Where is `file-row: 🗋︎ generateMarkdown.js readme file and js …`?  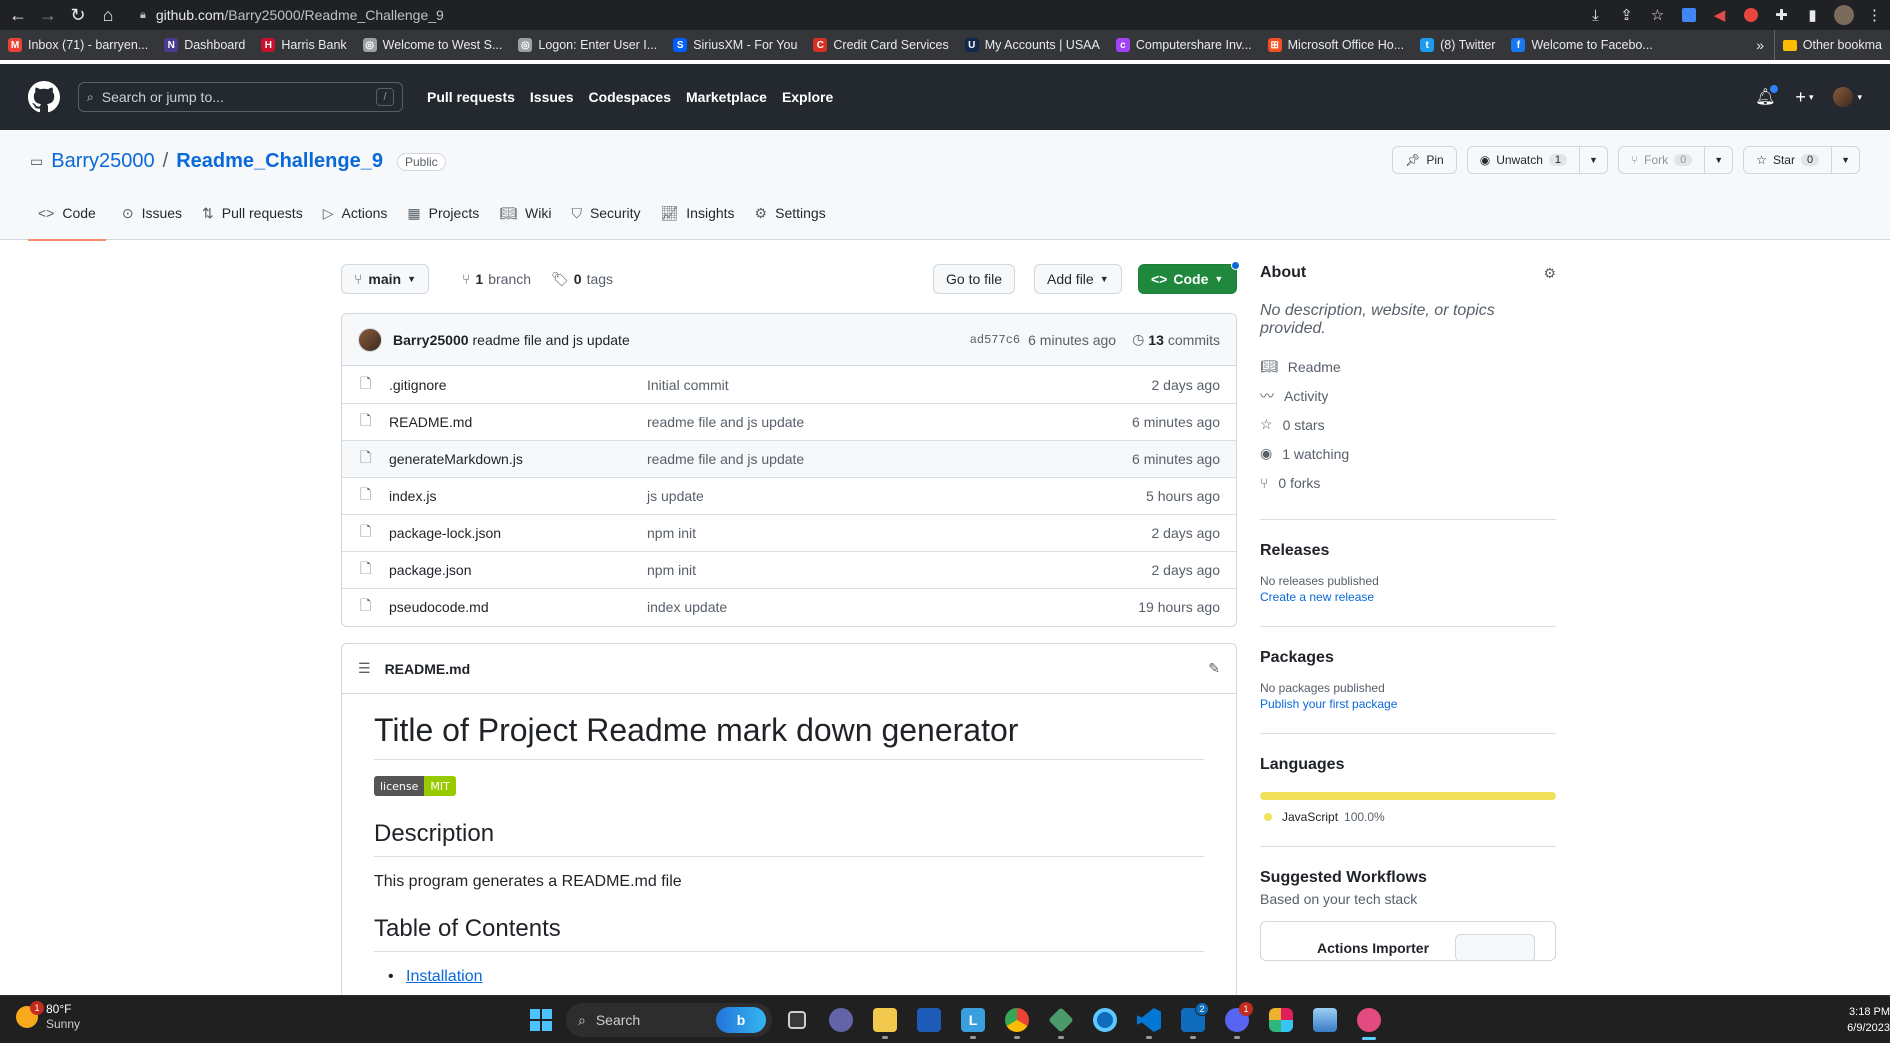
file-row: 🗋︎ generateMarkdown.js readme file and js … is located at coordinates (789, 458).